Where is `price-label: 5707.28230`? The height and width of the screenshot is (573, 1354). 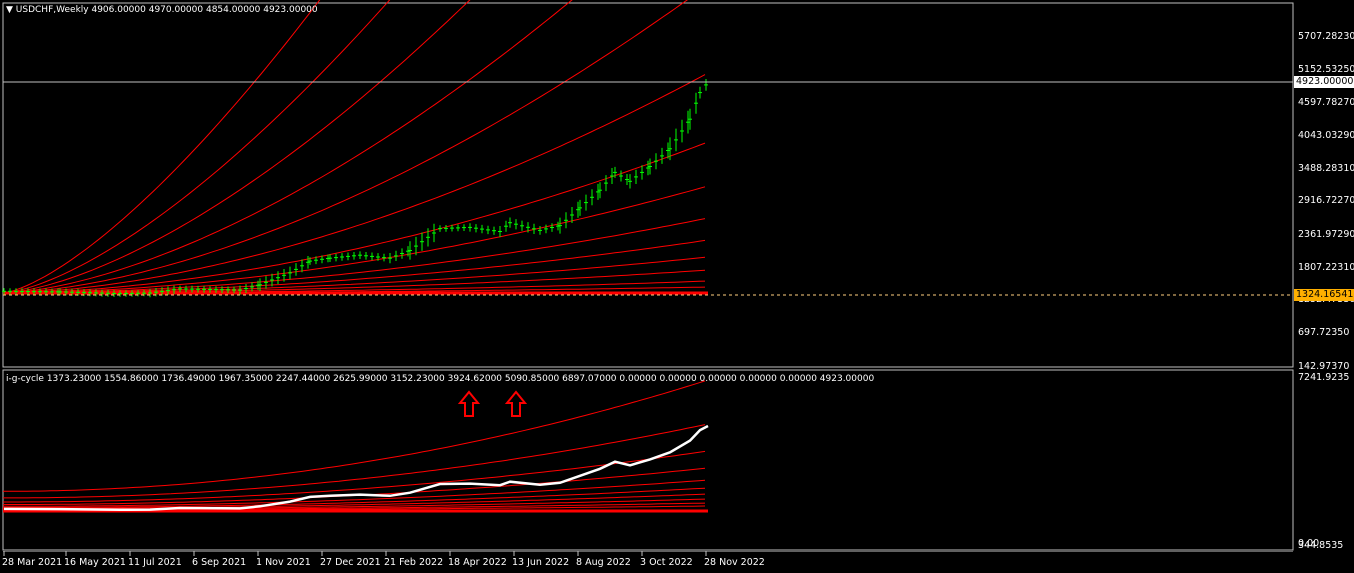
price-label: 5707.28230 is located at coordinates (1326, 36).